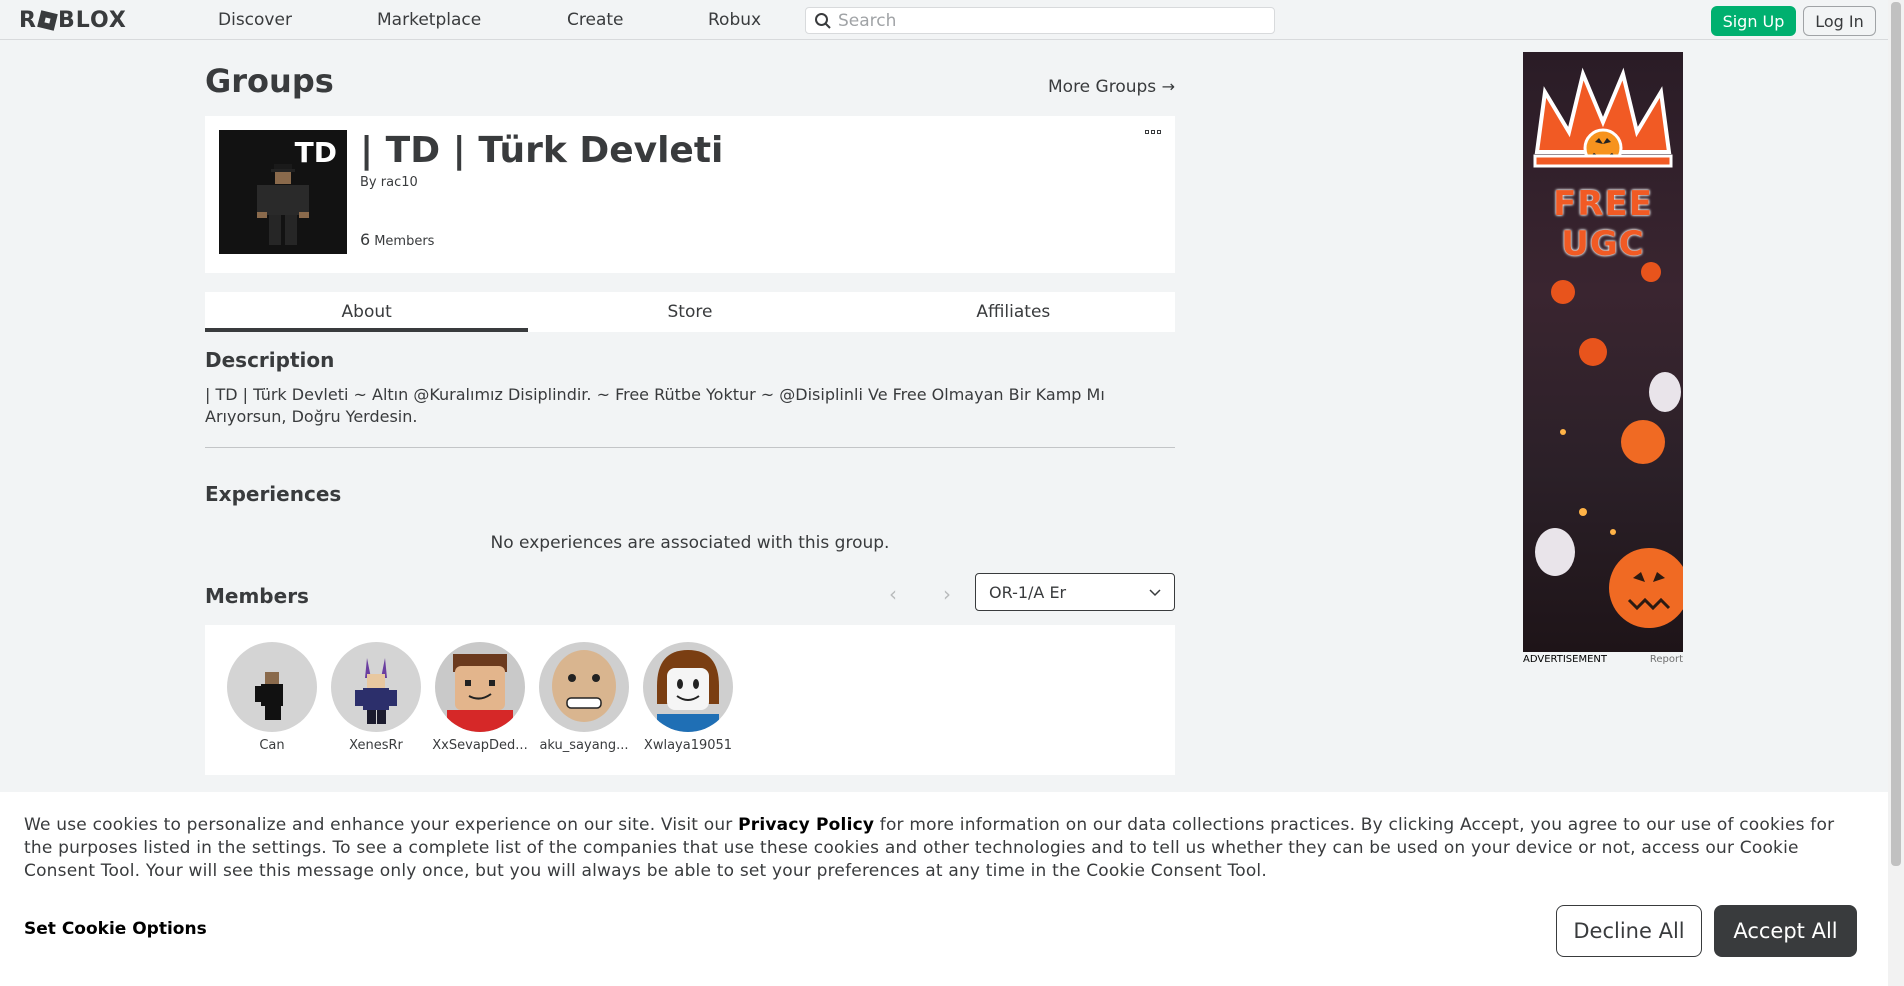  Describe the element at coordinates (947, 594) in the screenshot. I see `pager-next-icon: ›` at that location.